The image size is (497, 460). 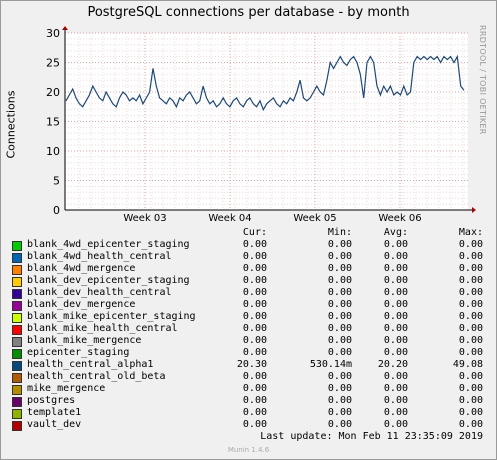 What do you see at coordinates (54, 412) in the screenshot?
I see `legend-name: template1` at bounding box center [54, 412].